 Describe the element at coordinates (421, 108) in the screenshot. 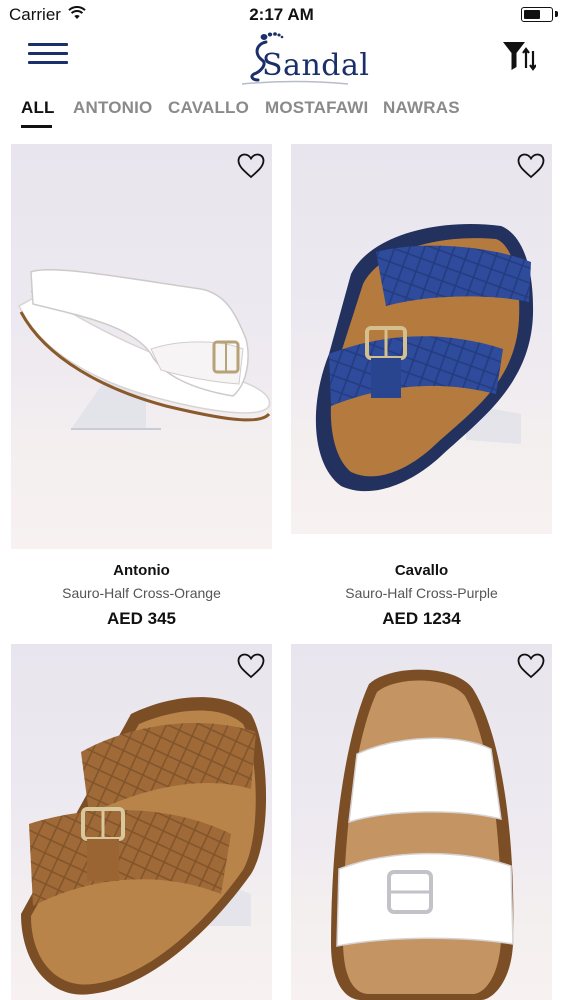

I see `tab-nawras: NAWRAS` at that location.